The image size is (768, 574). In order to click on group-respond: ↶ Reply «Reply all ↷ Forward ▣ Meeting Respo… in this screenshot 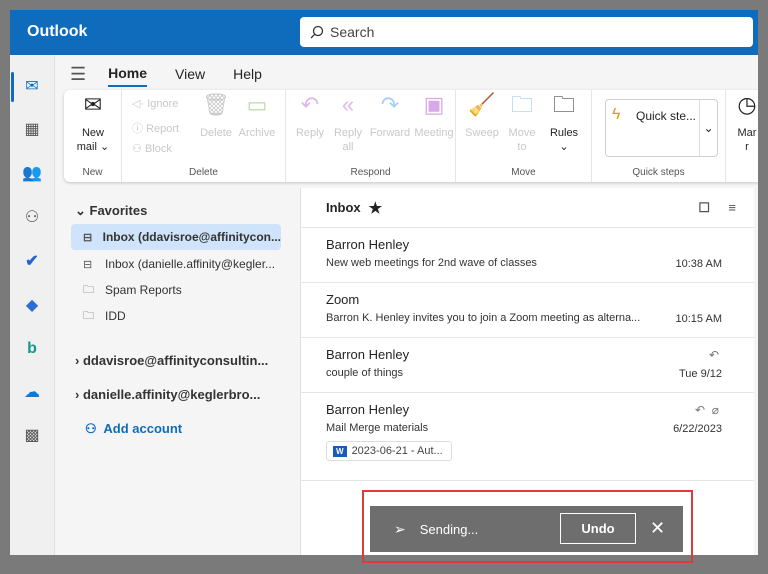, I will do `click(371, 136)`.